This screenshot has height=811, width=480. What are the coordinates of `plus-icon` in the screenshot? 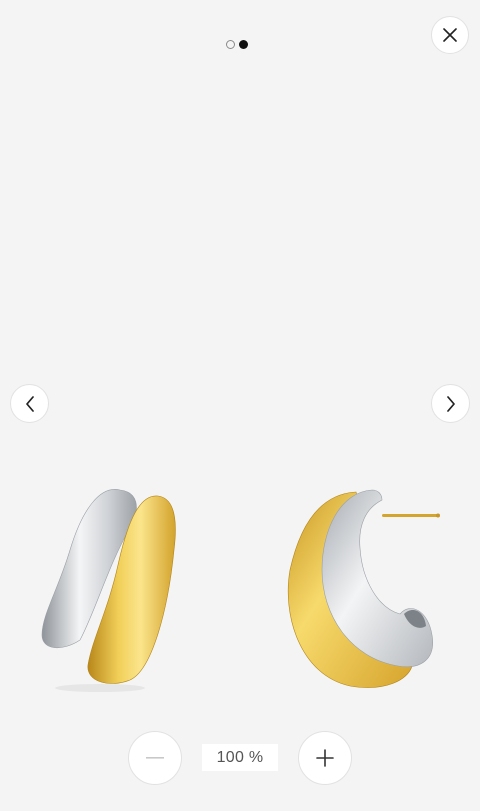 It's located at (325, 758).